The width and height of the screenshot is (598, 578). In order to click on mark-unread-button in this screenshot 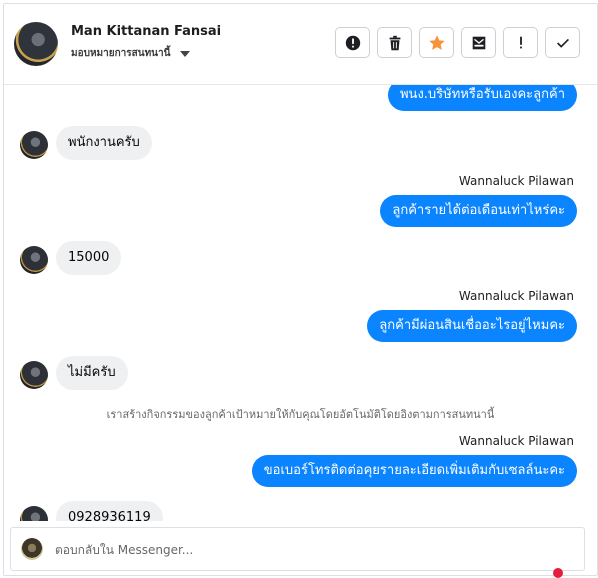, I will do `click(478, 42)`.